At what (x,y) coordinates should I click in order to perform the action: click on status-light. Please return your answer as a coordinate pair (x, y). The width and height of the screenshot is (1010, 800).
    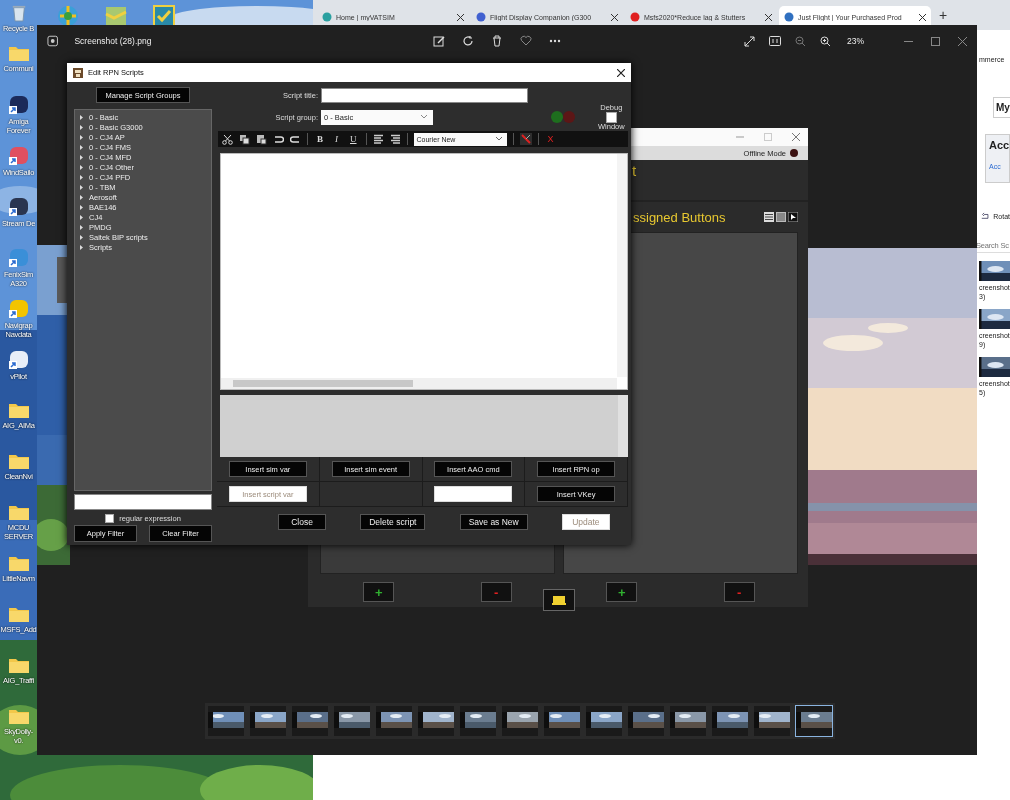
    Looking at the image, I should click on (794, 153).